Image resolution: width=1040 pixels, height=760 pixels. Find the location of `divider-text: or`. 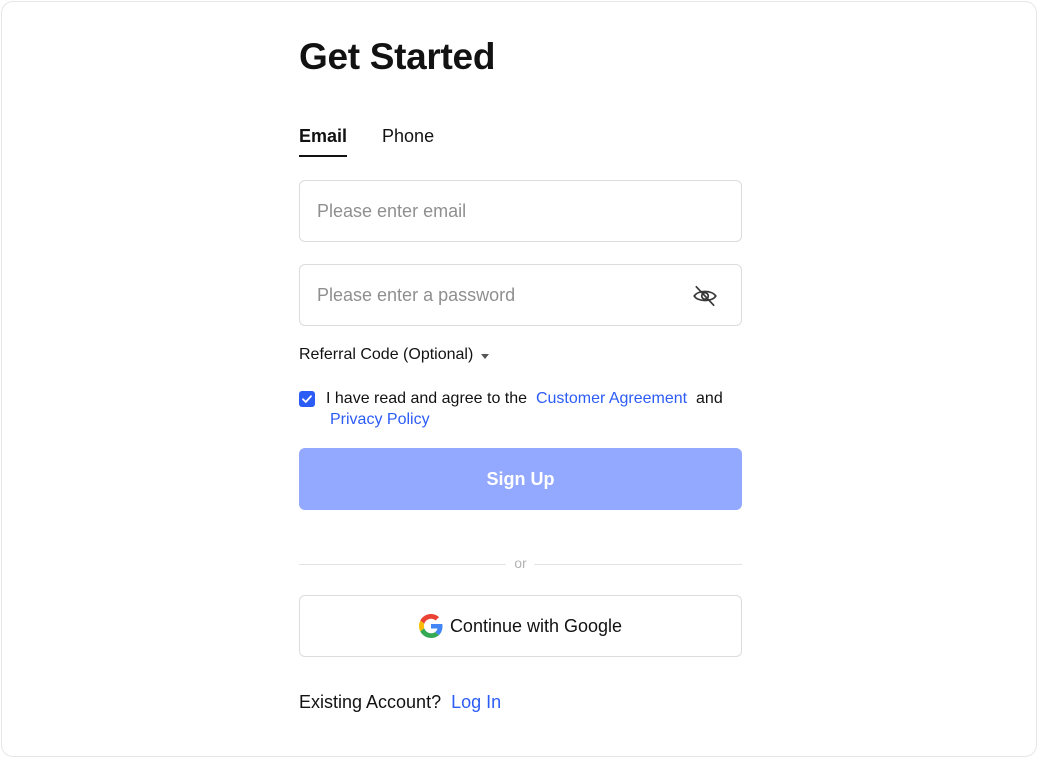

divider-text: or is located at coordinates (520, 563).